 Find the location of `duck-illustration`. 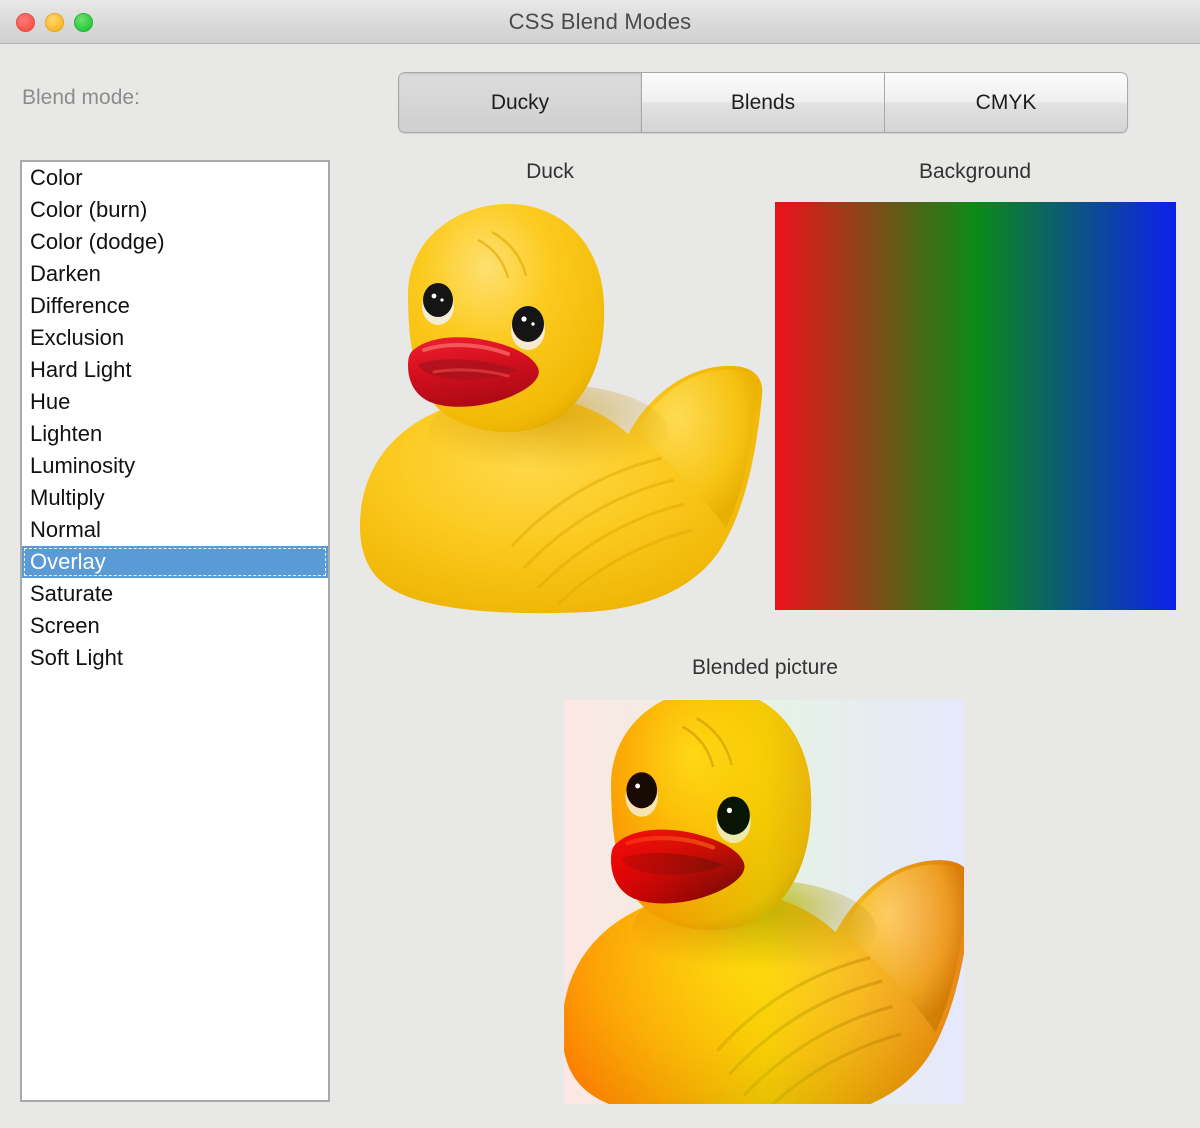

duck-illustration is located at coordinates (561, 409).